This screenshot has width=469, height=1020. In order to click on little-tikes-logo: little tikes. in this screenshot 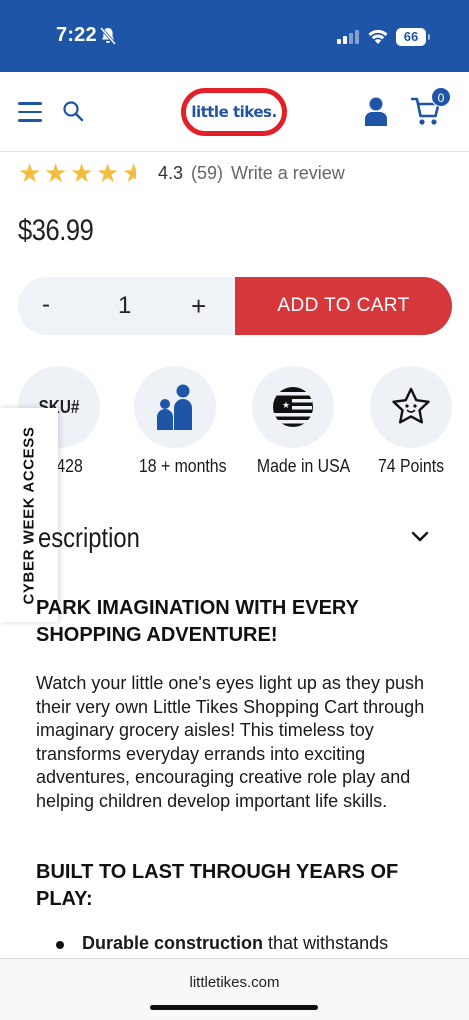, I will do `click(234, 112)`.